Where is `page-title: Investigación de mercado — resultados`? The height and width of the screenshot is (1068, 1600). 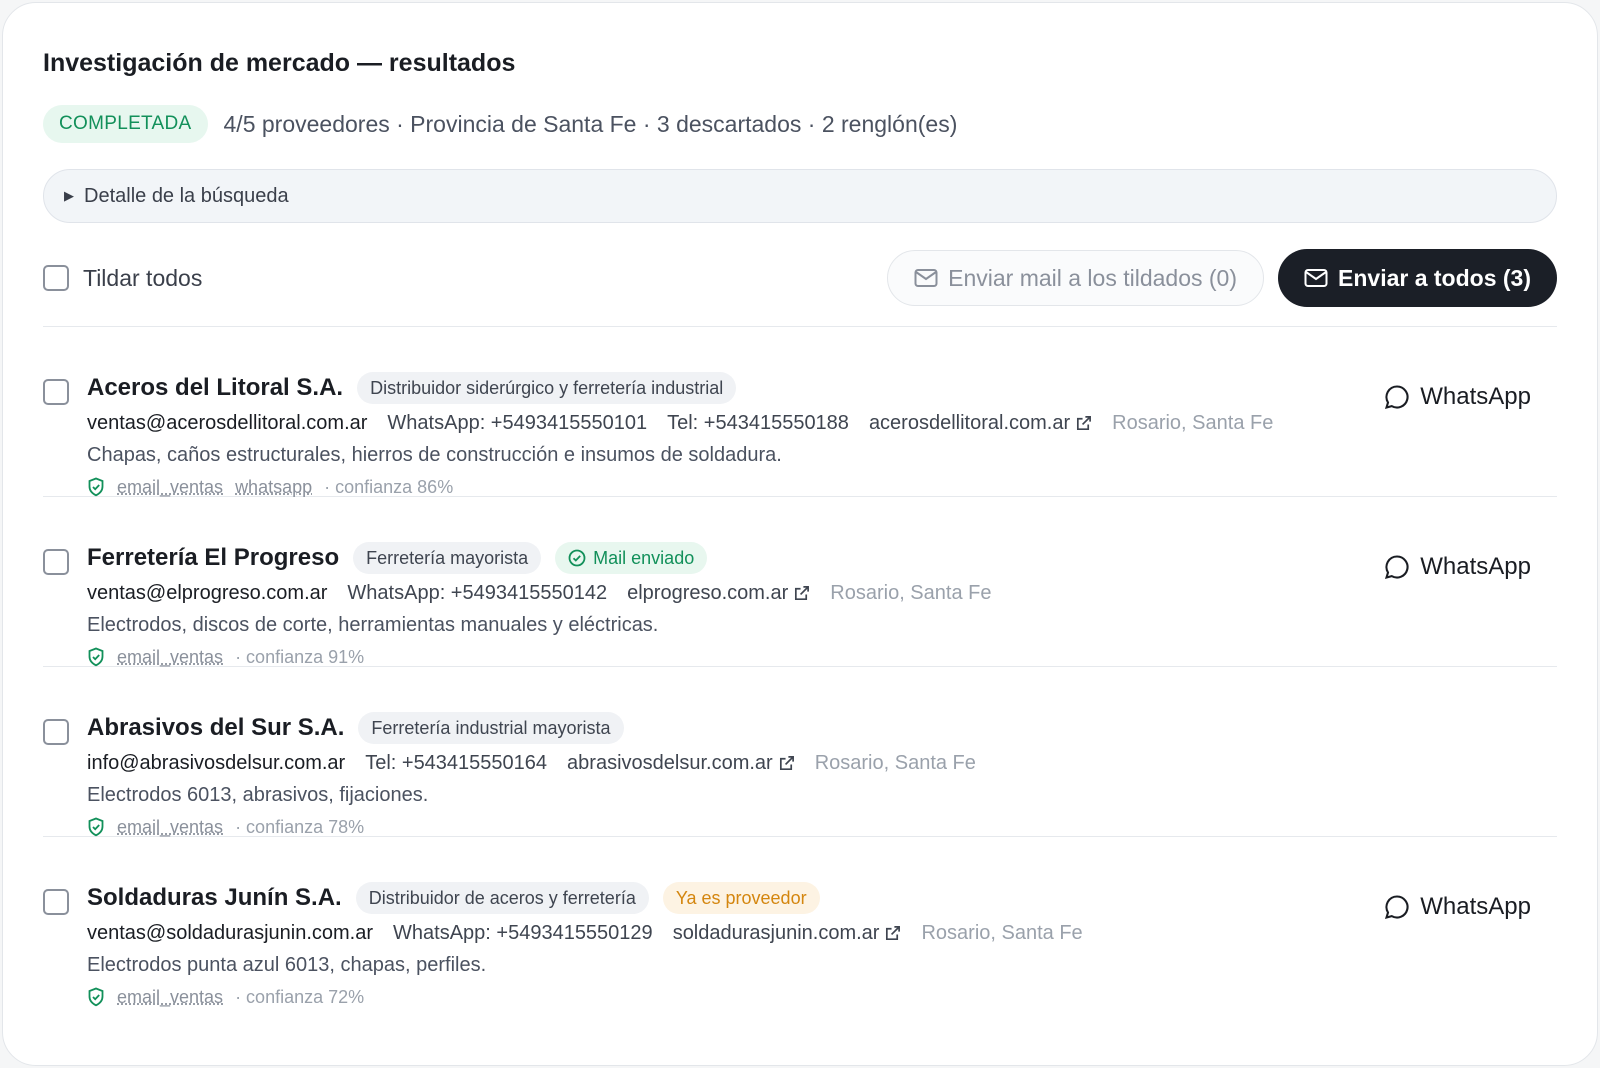 page-title: Investigación de mercado — resultados is located at coordinates (279, 63).